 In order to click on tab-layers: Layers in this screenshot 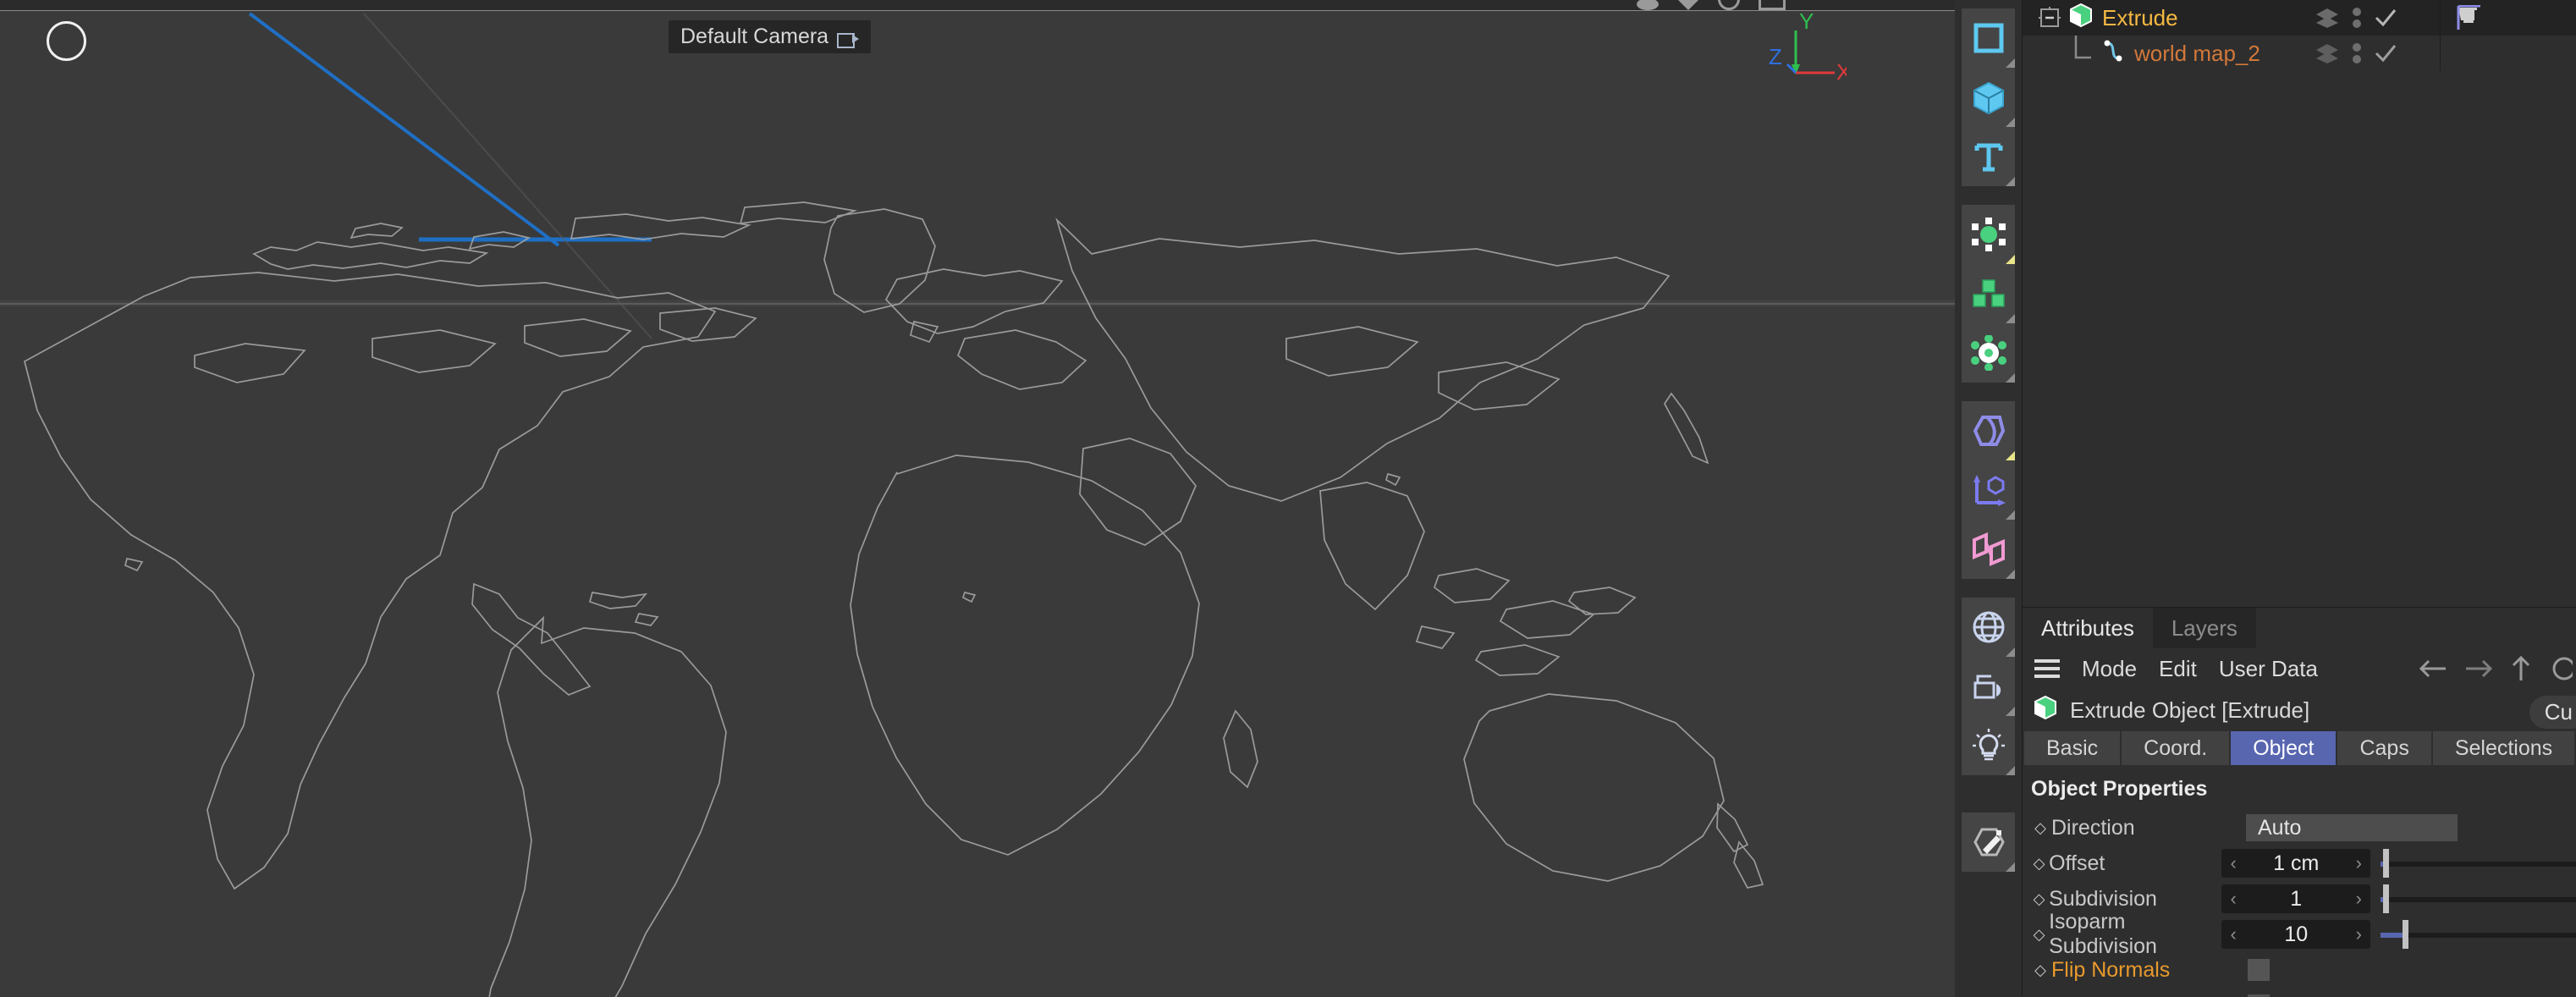, I will do `click(2204, 628)`.